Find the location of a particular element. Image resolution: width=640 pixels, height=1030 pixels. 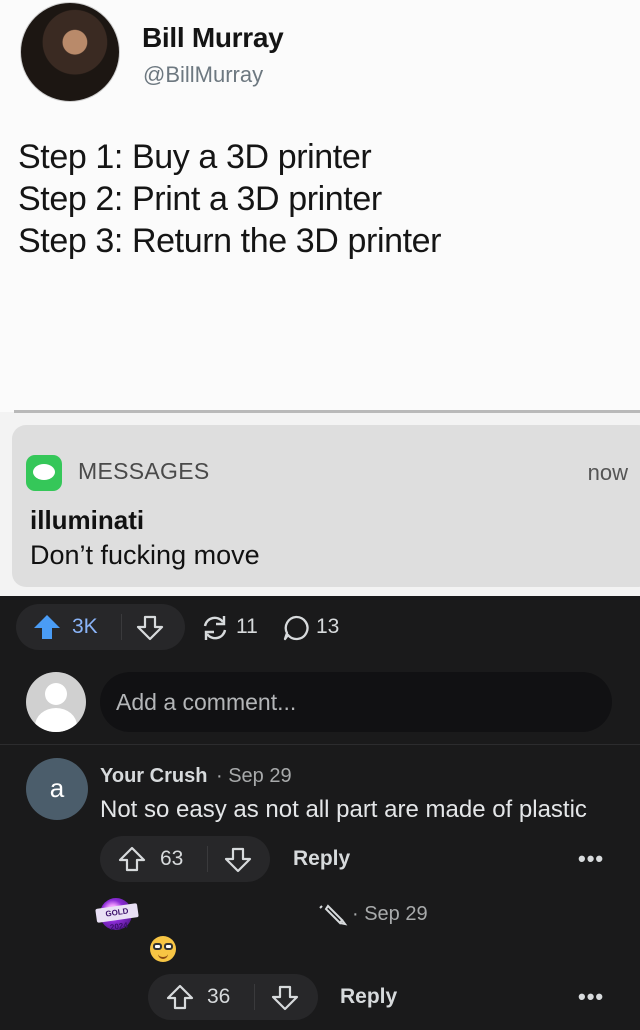

notification-time: now is located at coordinates (607, 472).